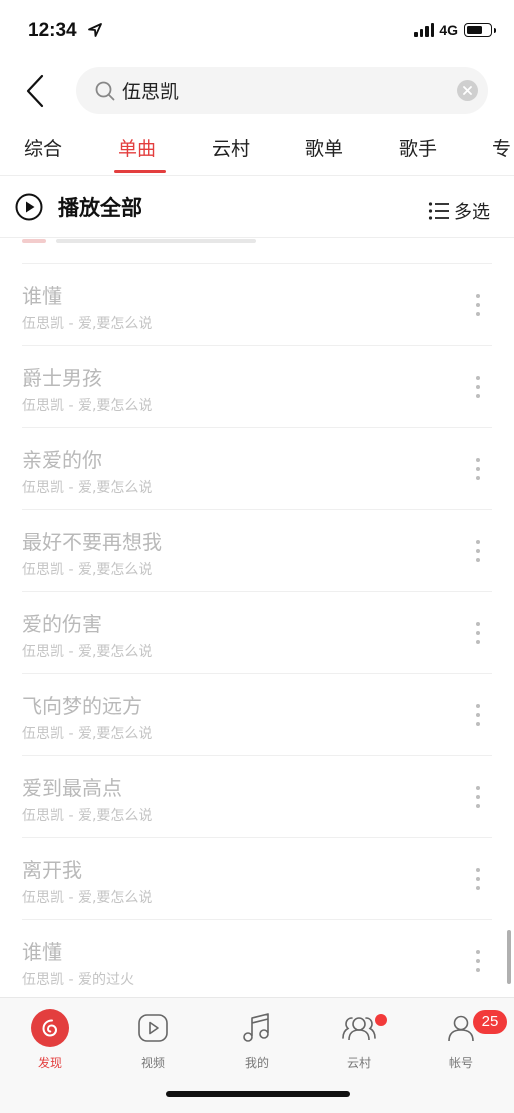 The image size is (514, 1113). Describe the element at coordinates (424, 30) in the screenshot. I see `signal-icon` at that location.